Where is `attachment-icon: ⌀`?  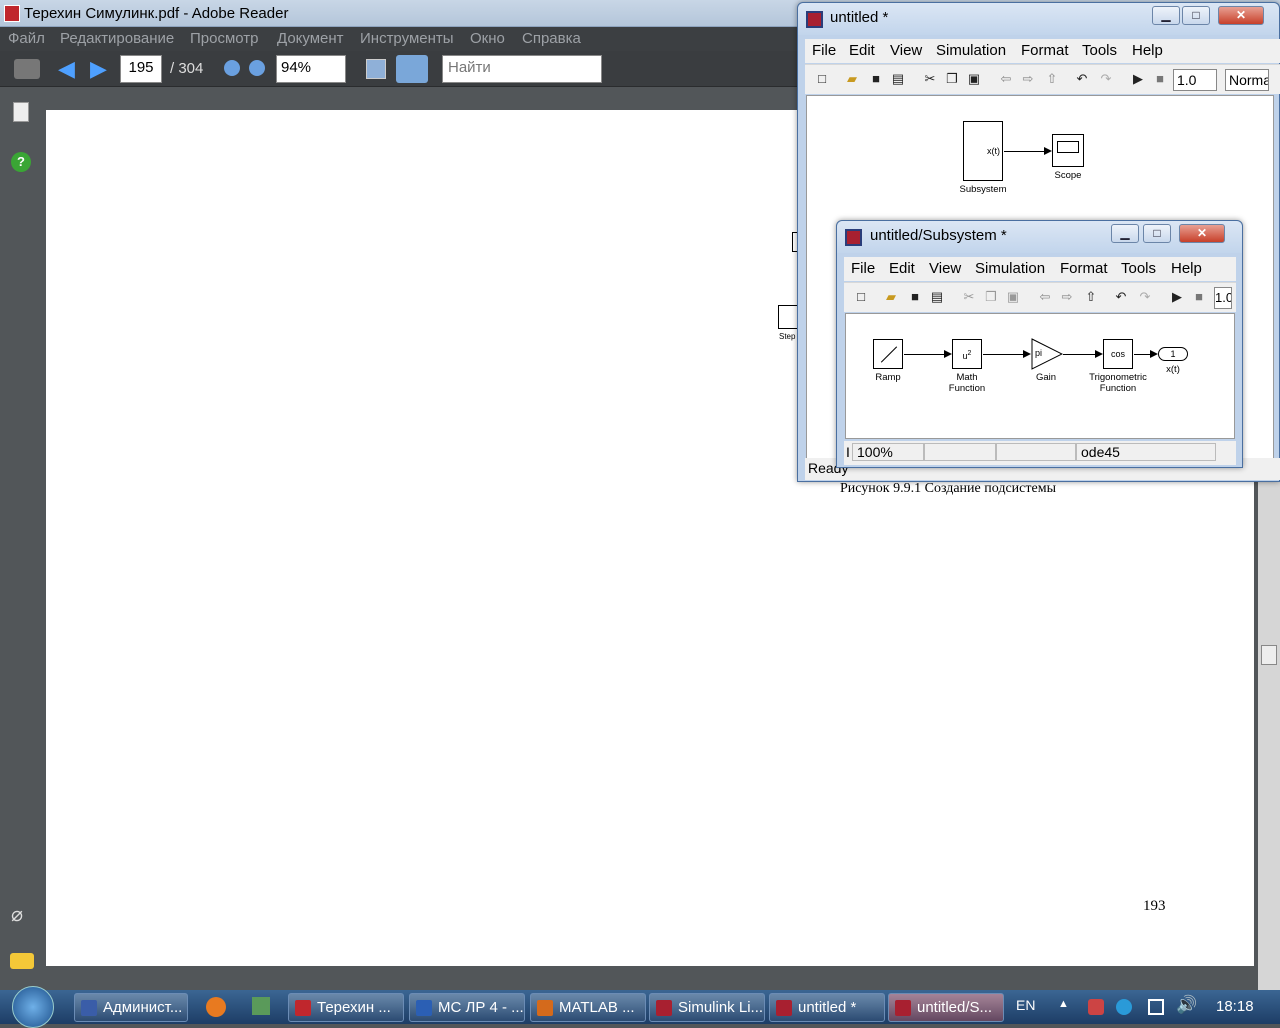
attachment-icon: ⌀ is located at coordinates (17, 914).